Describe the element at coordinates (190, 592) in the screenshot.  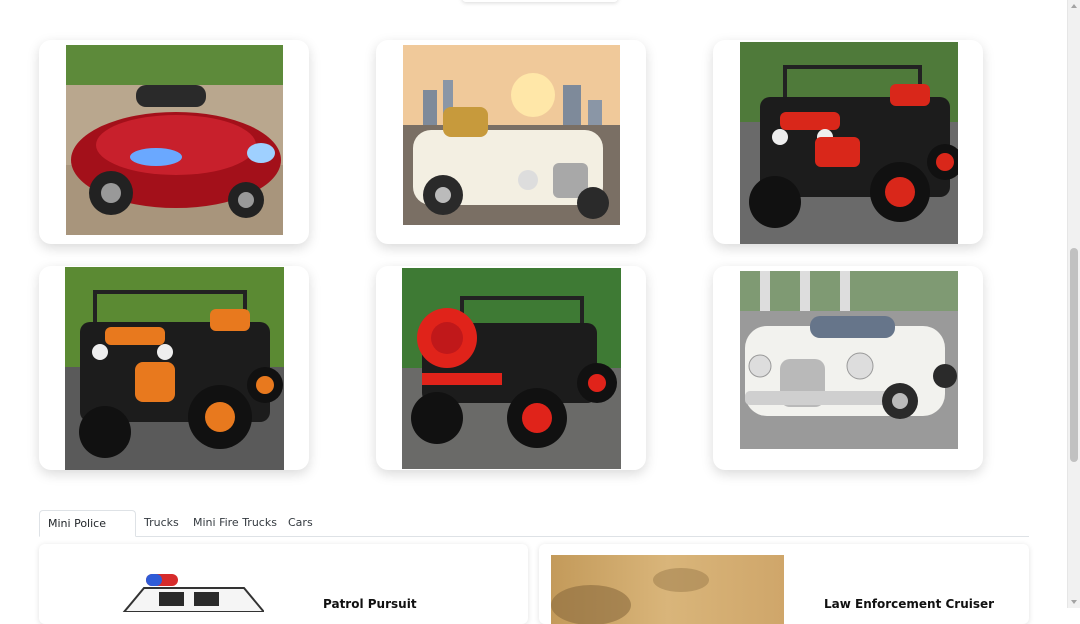
I see `police-car-image` at that location.